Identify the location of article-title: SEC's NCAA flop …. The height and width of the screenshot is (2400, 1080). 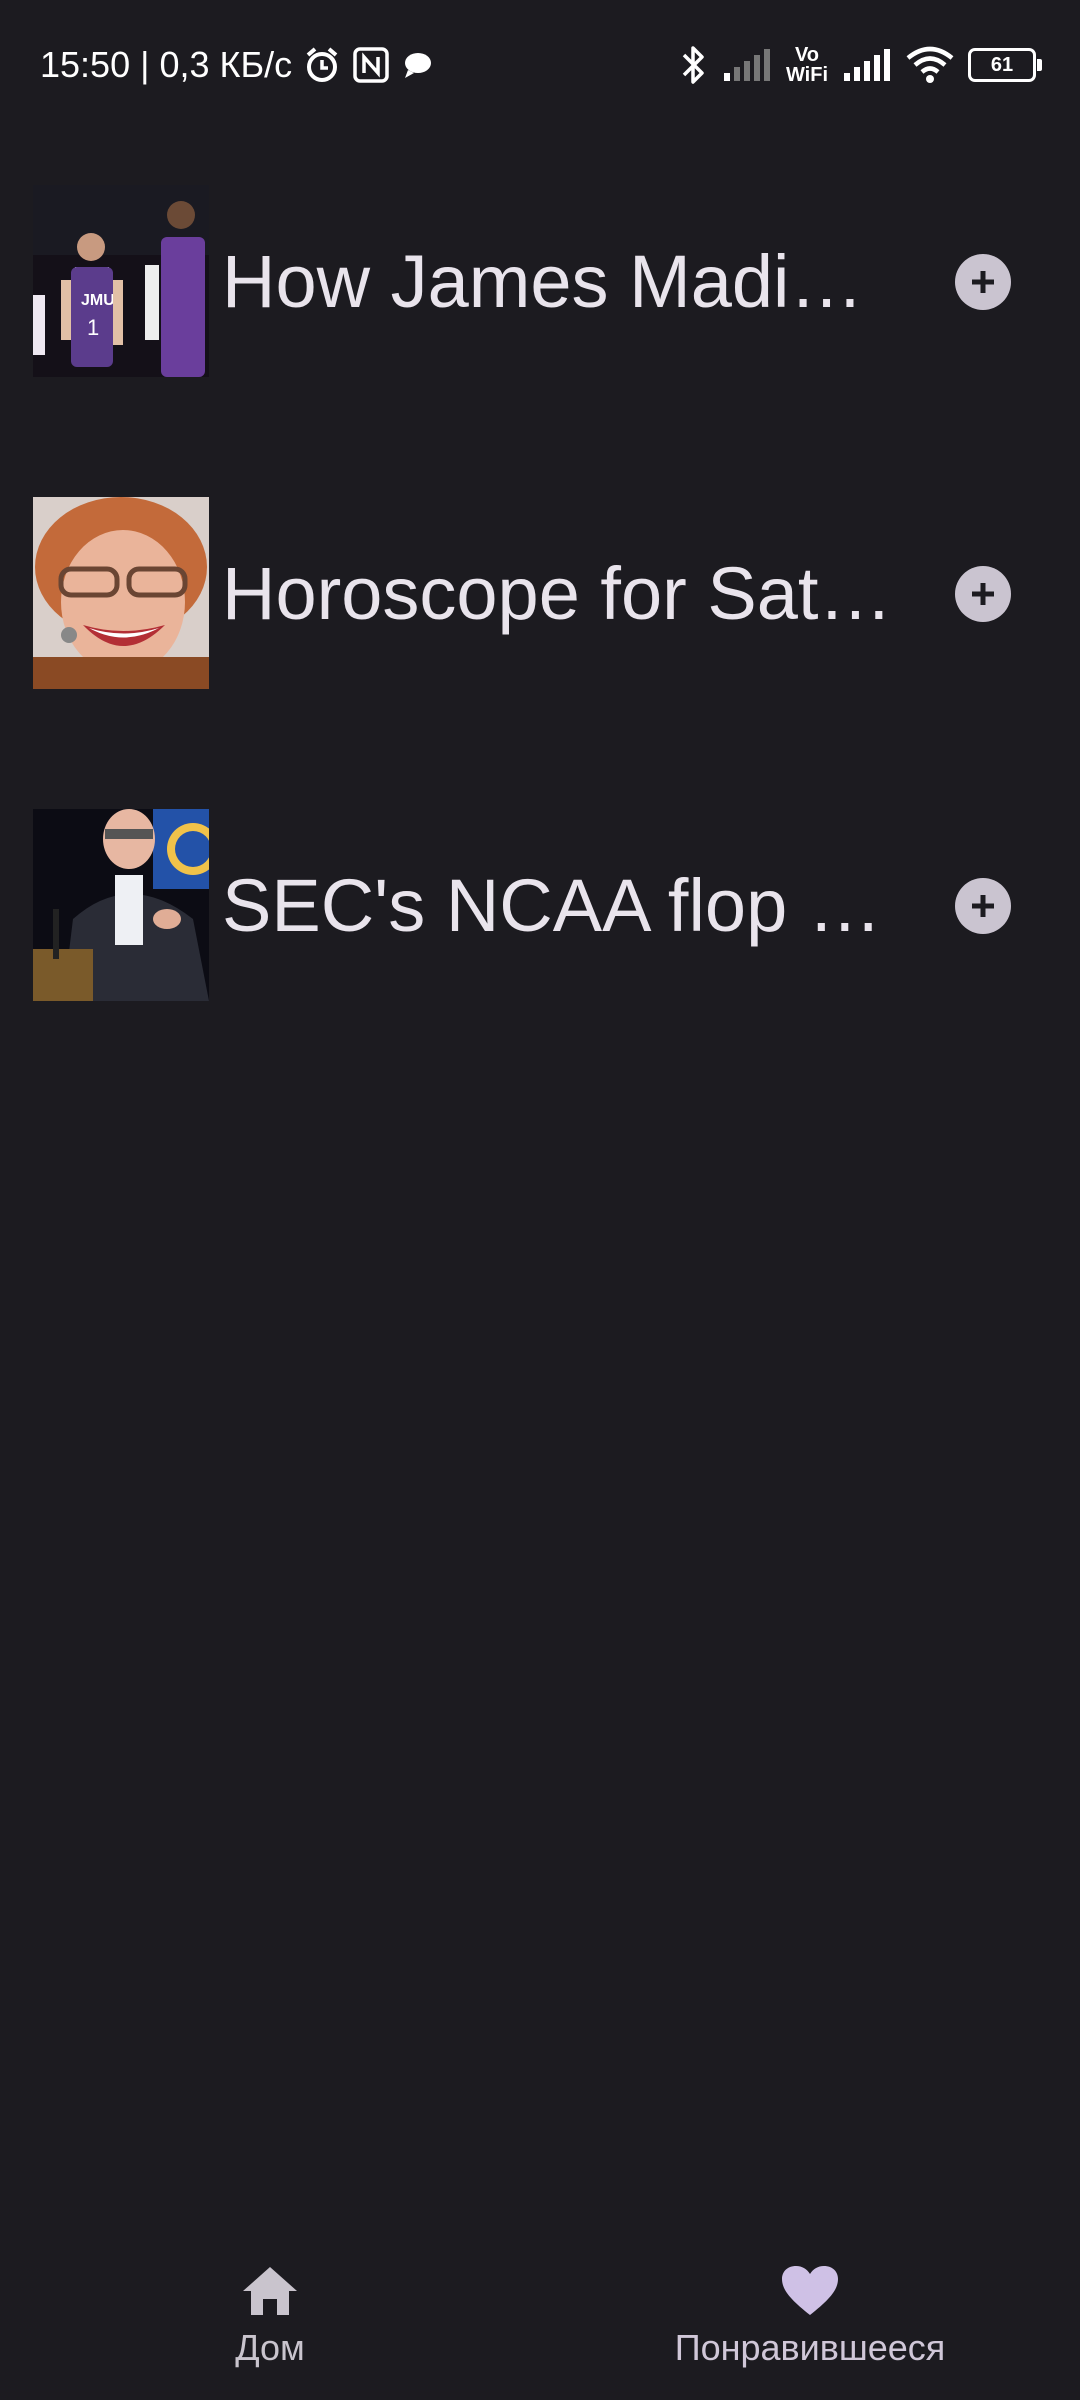
(552, 905).